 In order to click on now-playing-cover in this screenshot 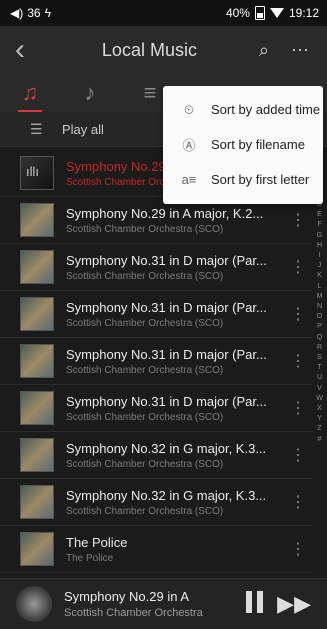, I will do `click(34, 604)`.